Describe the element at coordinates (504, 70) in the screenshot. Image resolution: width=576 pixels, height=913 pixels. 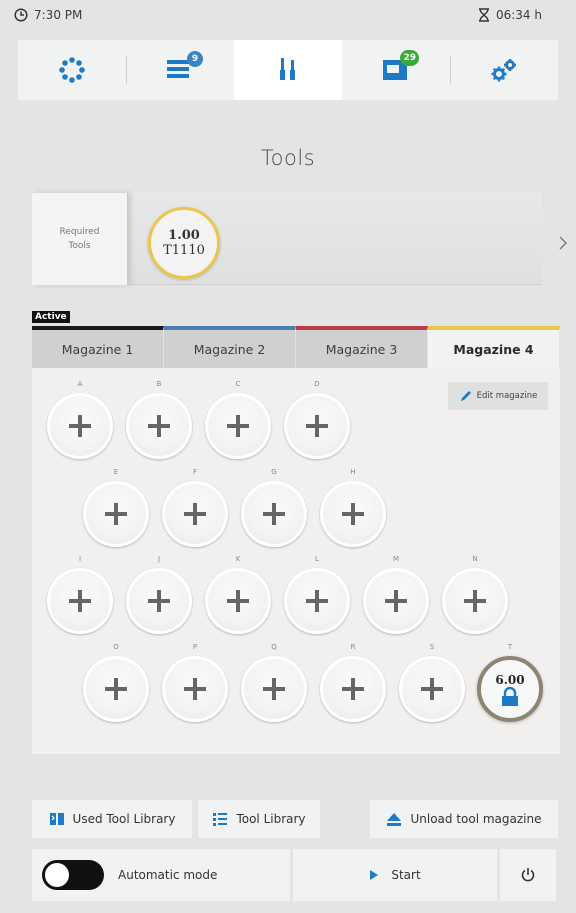
I see `nav-settings` at that location.